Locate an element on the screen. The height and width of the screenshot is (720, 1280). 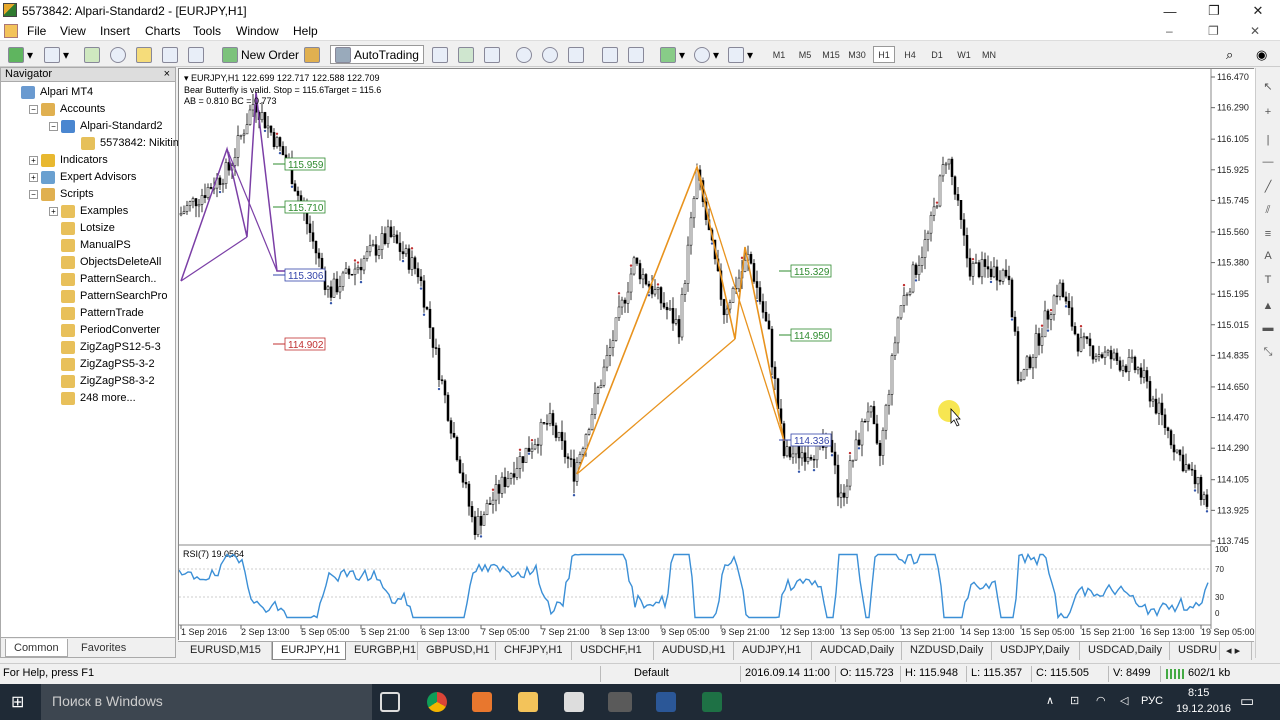
label-tool-icon: T is located at coordinates (1268, 281).